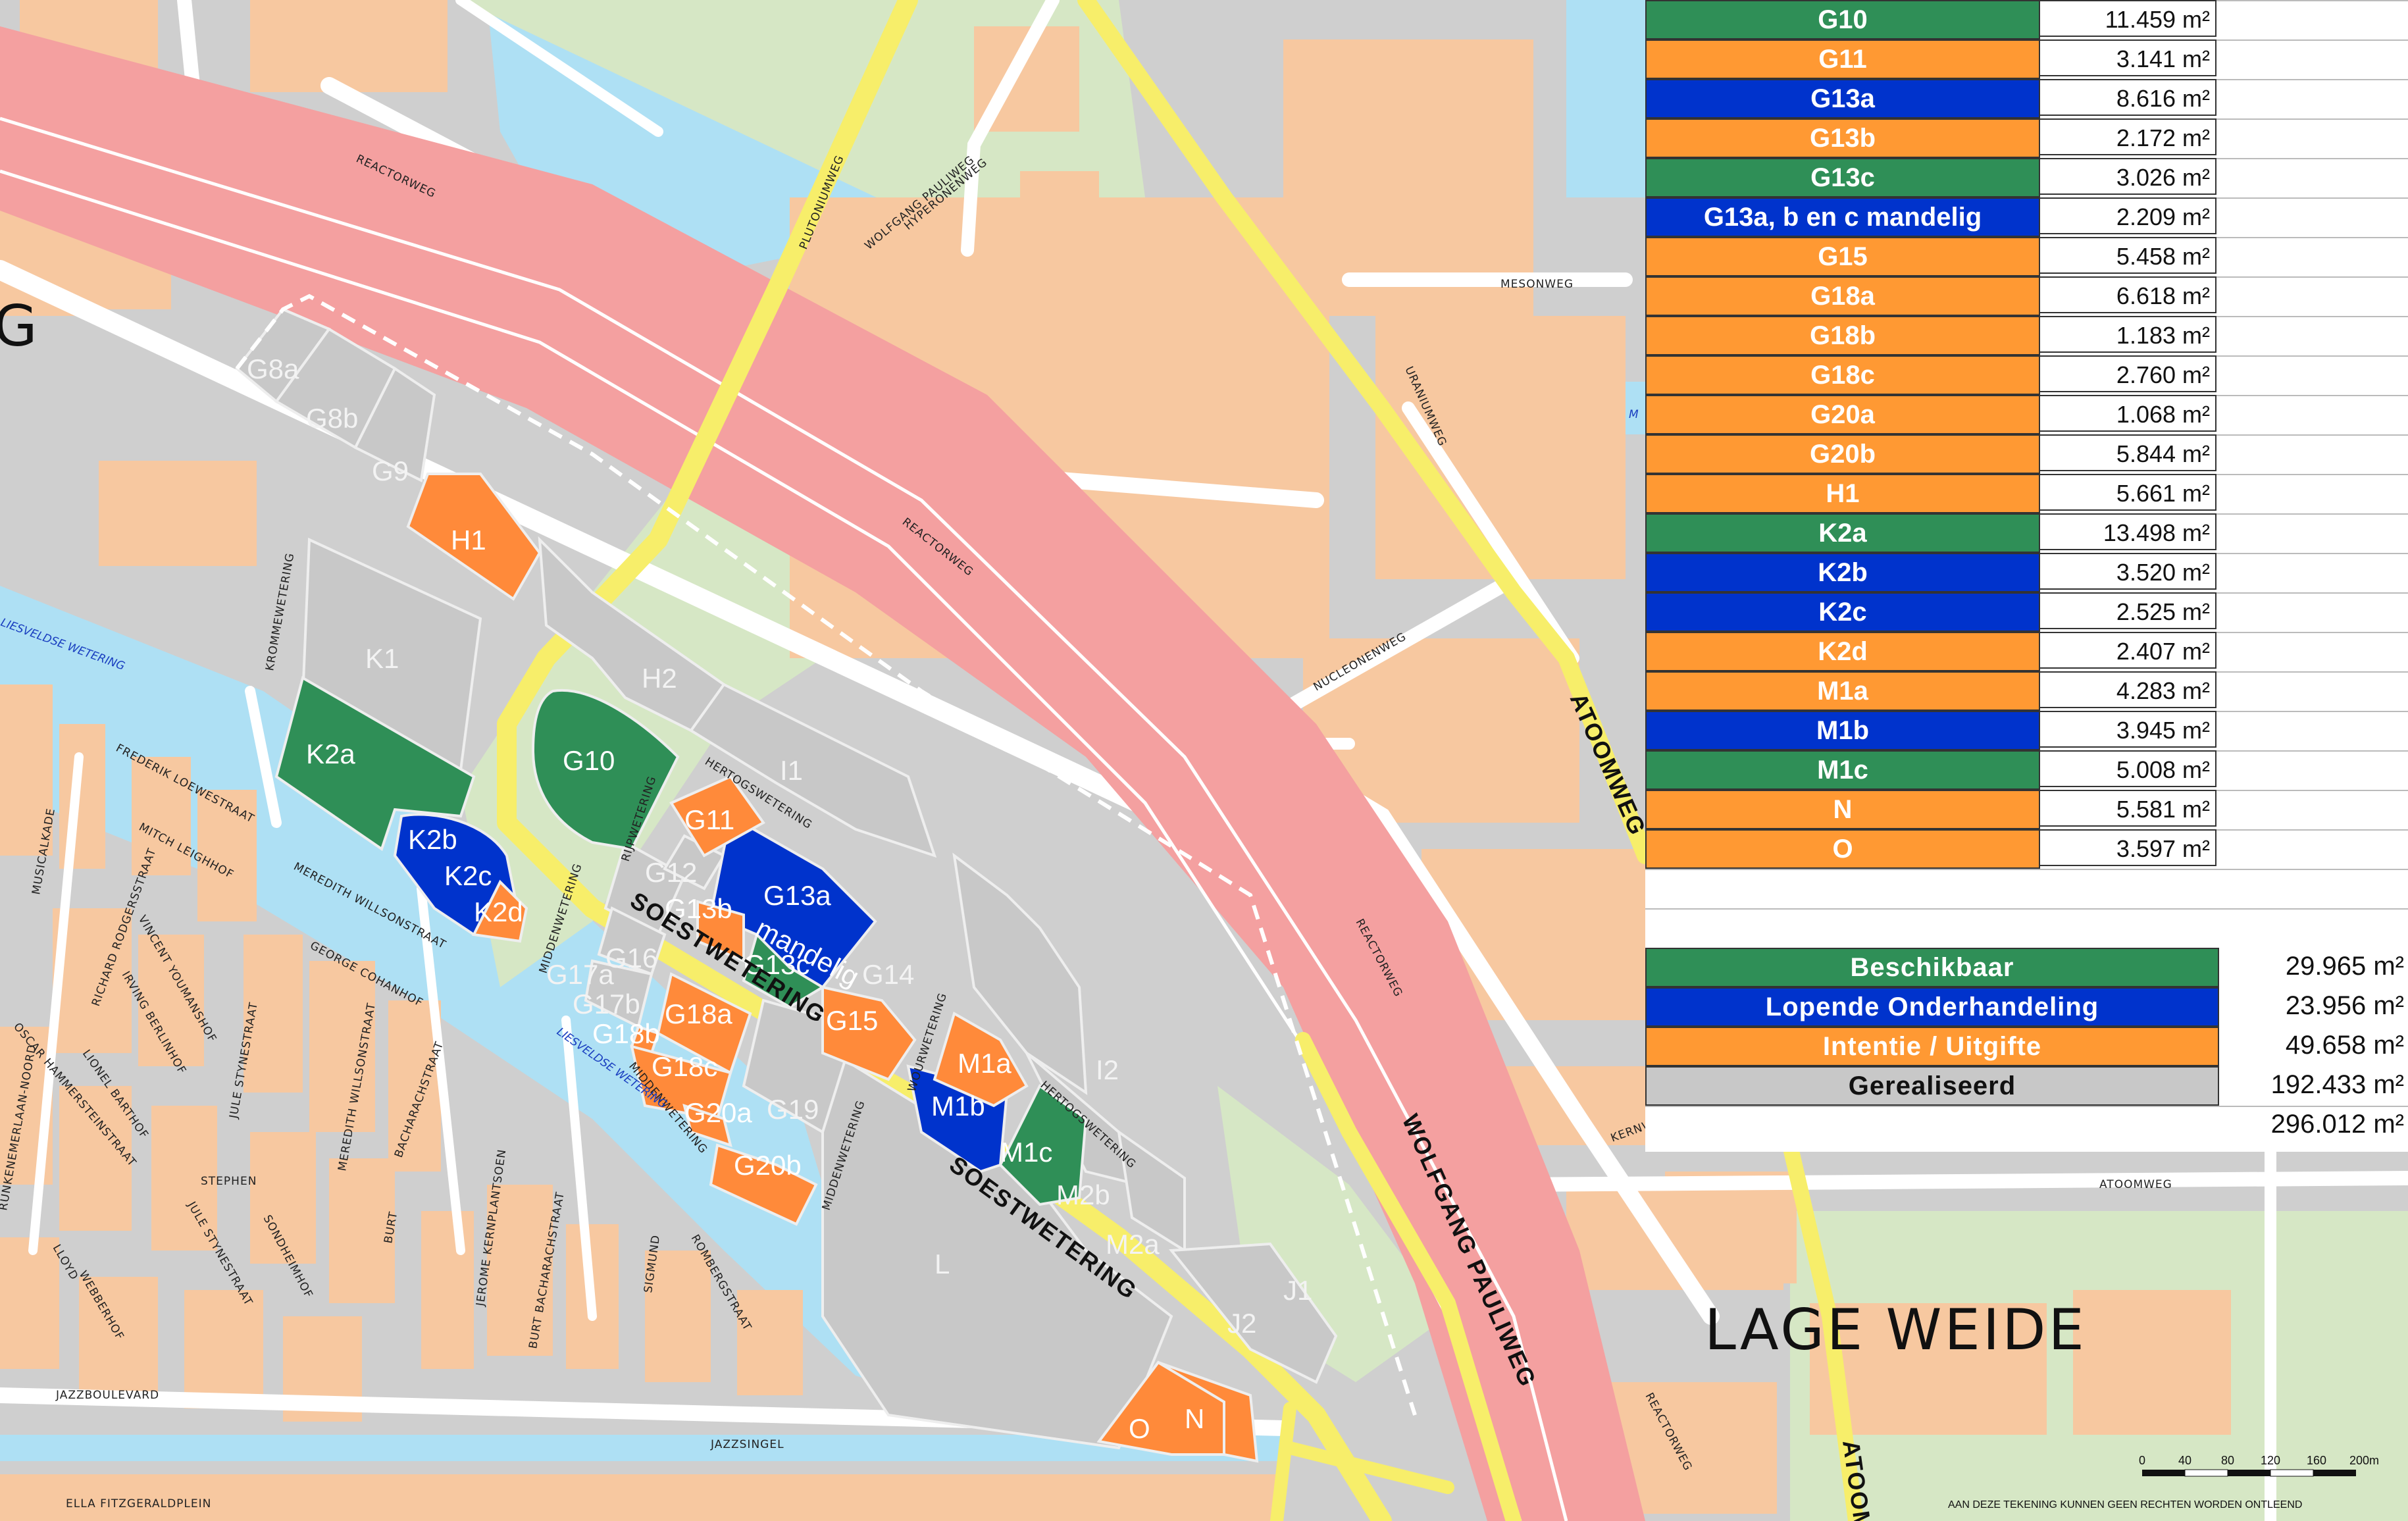 The width and height of the screenshot is (2408, 1521). I want to click on plot-name-cell: G15, so click(1842, 256).